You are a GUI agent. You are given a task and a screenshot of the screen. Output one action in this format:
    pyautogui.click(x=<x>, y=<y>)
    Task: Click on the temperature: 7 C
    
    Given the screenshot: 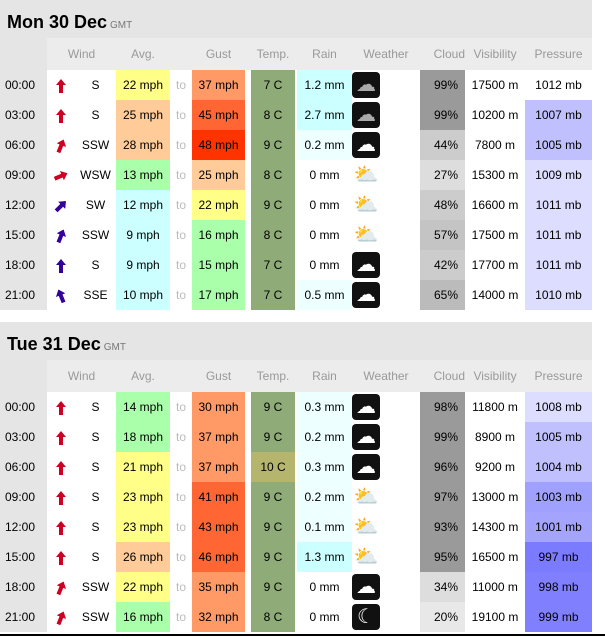 What is the action you would take?
    pyautogui.click(x=273, y=265)
    